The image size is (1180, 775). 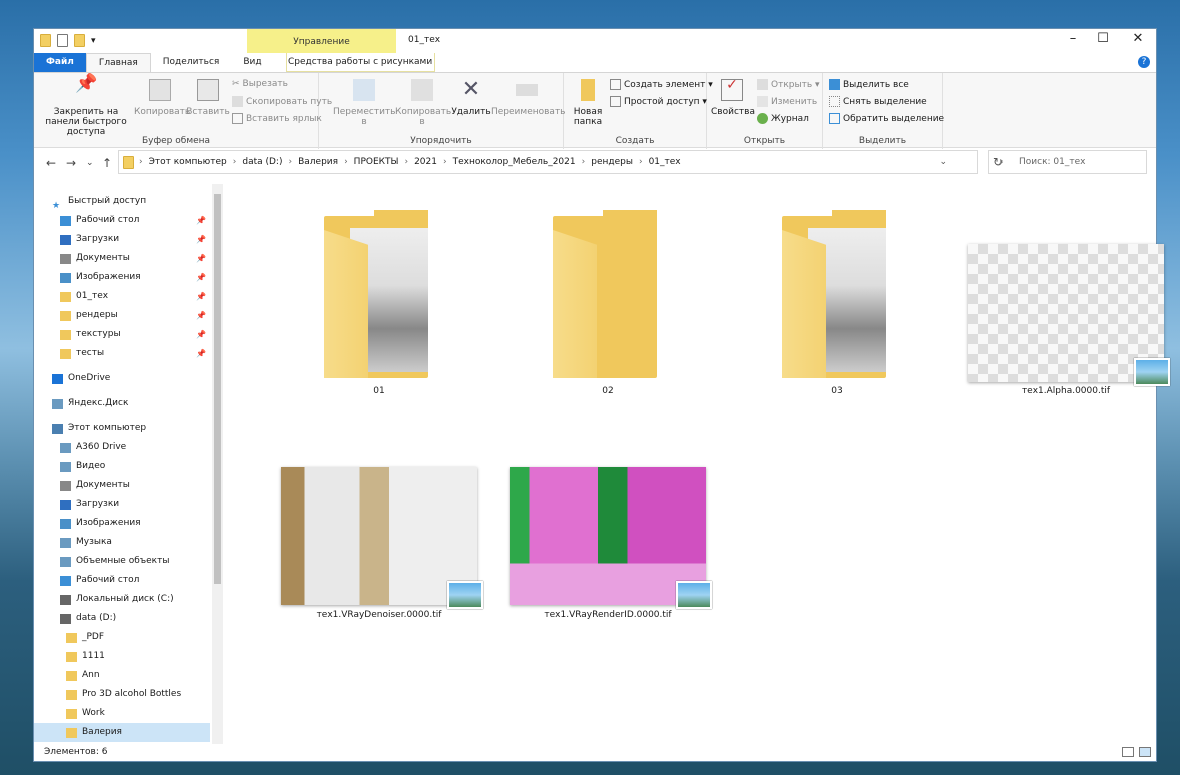 What do you see at coordinates (122, 296) in the screenshot?
I see `nav-item: 01_тех 📌` at bounding box center [122, 296].